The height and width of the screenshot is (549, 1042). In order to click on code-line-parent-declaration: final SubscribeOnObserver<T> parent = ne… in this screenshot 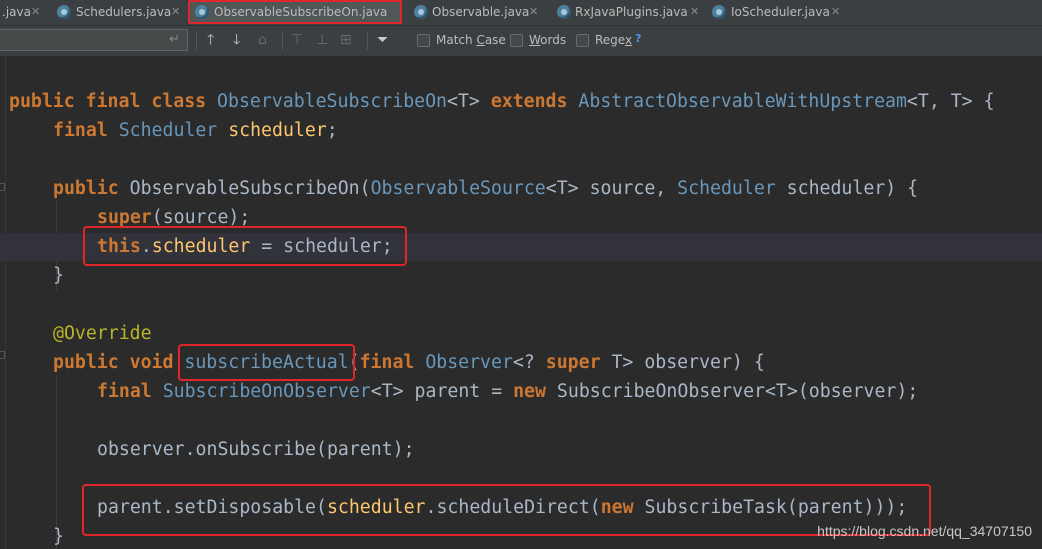, I will do `click(508, 391)`.